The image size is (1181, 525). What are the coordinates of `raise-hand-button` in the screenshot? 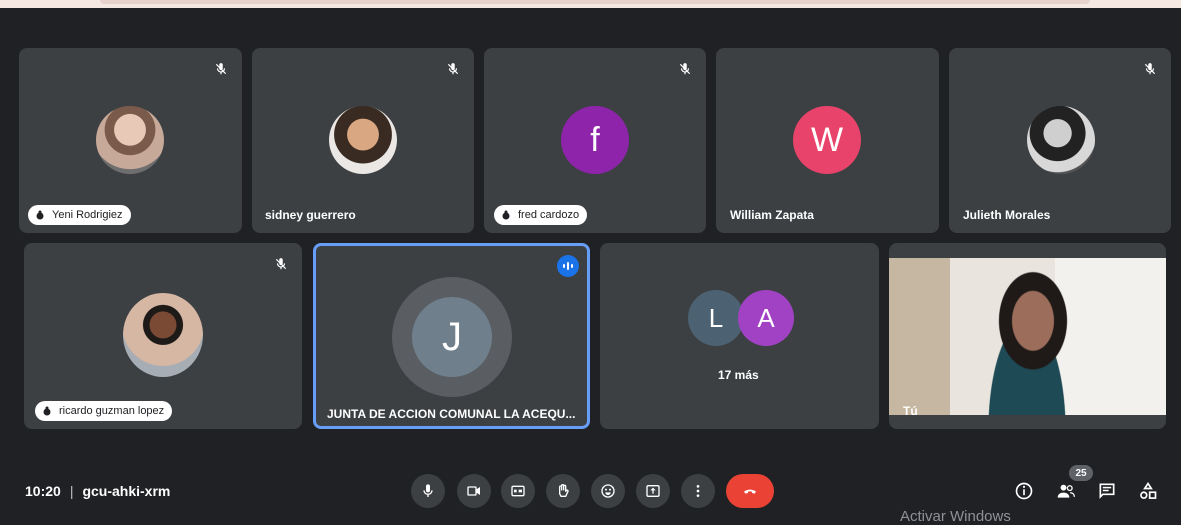 It's located at (563, 491).